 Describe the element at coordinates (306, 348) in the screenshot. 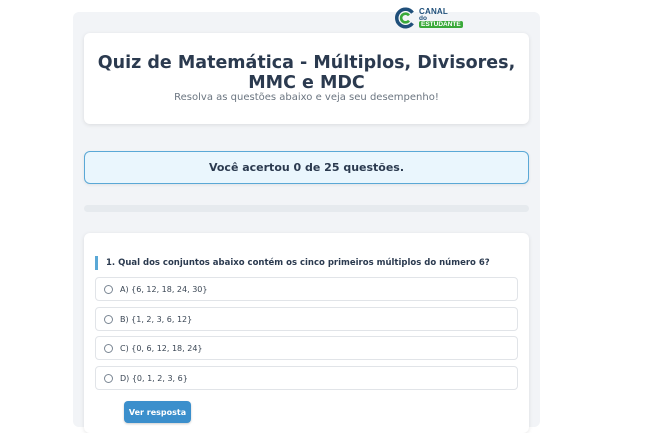

I see `option-c: C) {0, 6, 12, 18, 24}` at that location.